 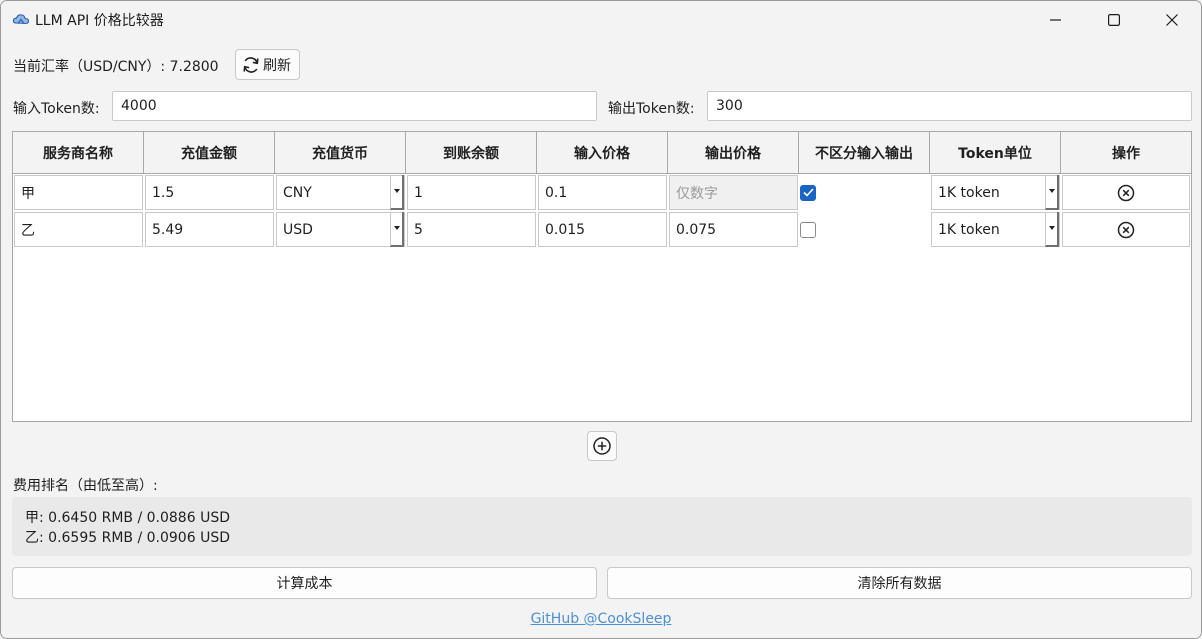 I want to click on balance-field: 1, so click(x=471, y=192).